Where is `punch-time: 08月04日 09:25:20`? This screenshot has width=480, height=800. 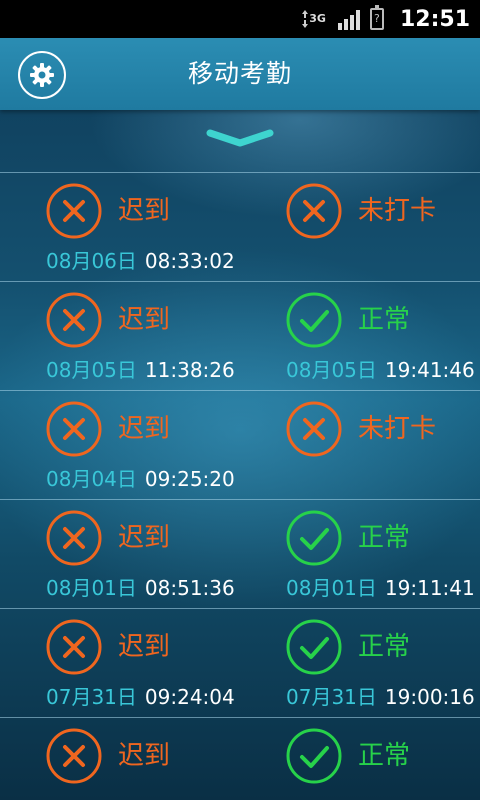
punch-time: 08月04日 09:25:20 is located at coordinates (140, 479).